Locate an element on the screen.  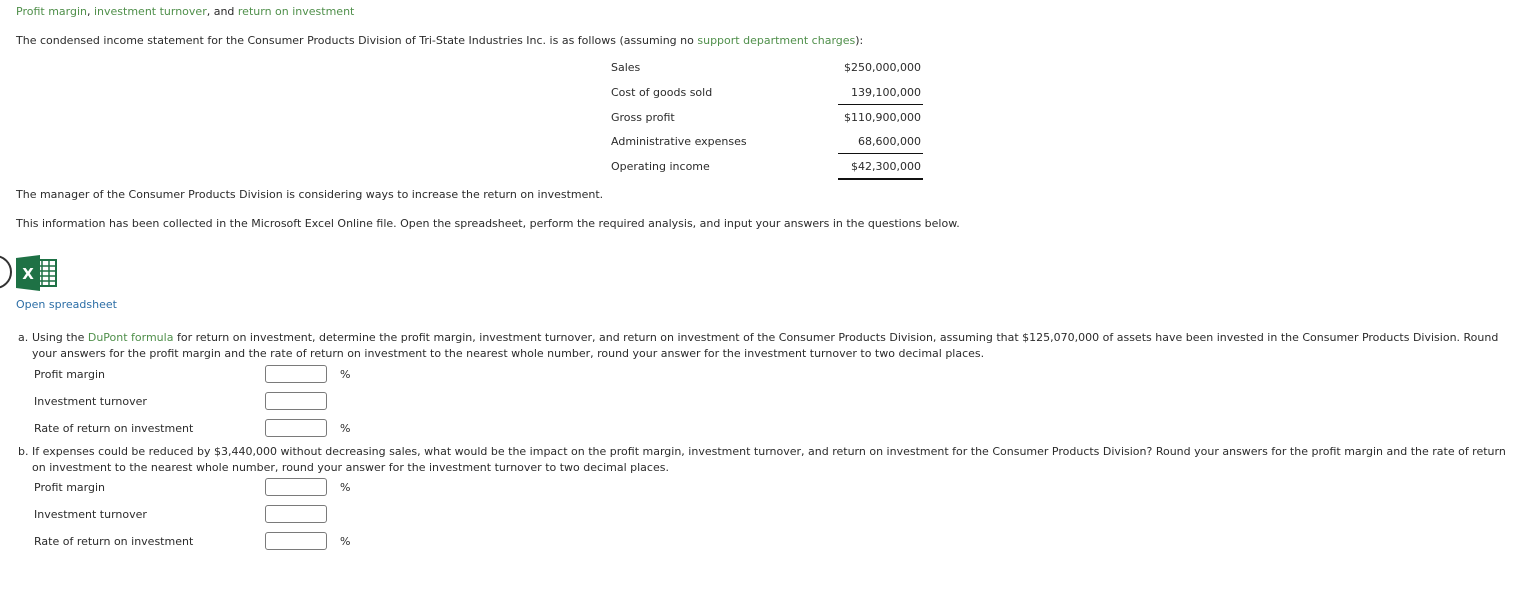
a-investment-turnover-input is located at coordinates (296, 401).